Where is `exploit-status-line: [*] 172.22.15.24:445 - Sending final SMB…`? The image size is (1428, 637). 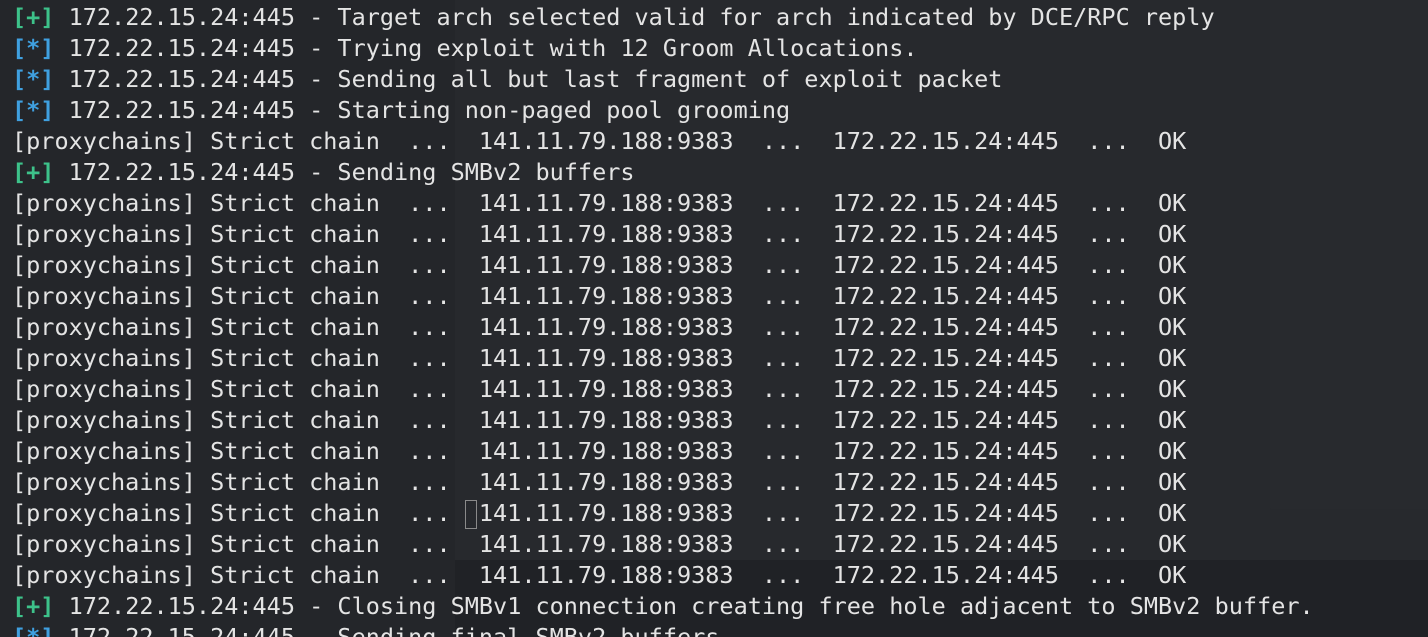 exploit-status-line: [*] 172.22.15.24:445 - Sending final SMB… is located at coordinates (663, 629).